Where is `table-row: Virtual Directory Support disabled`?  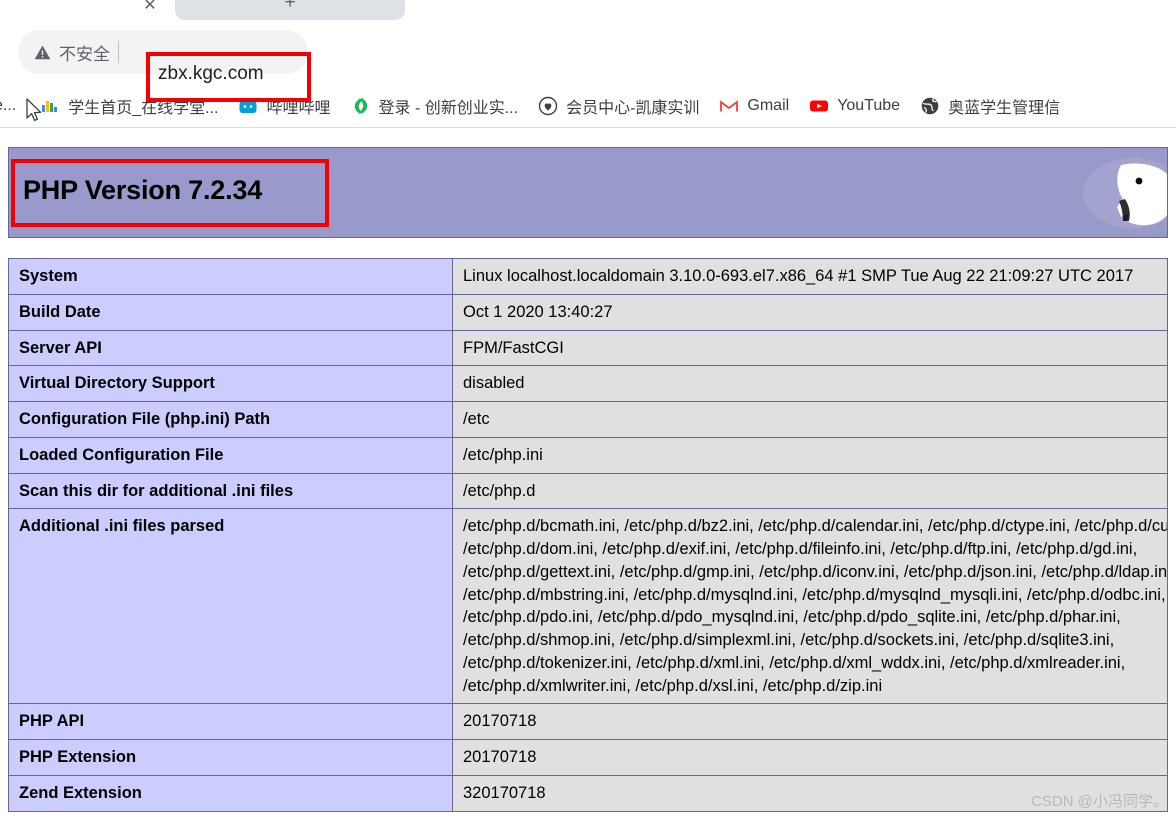 table-row: Virtual Directory Support disabled is located at coordinates (588, 384).